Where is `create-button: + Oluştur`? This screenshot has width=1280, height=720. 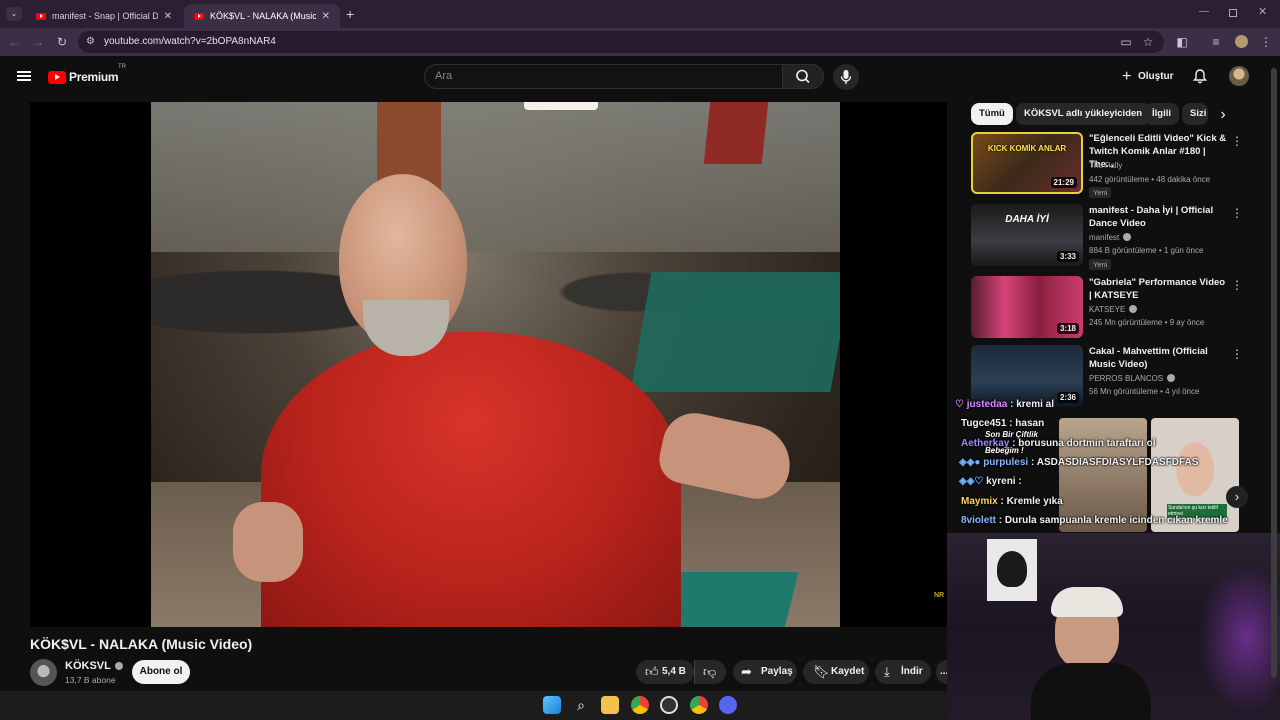 create-button: + Oluştur is located at coordinates (1148, 77).